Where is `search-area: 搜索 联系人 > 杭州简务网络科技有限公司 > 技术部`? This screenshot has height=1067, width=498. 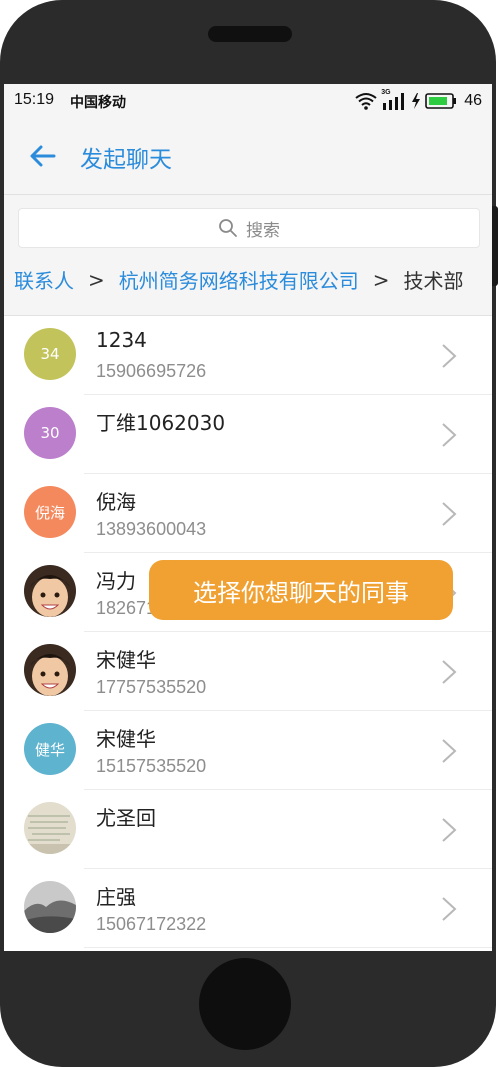
search-area: 搜索 联系人 > 杭州简务网络科技有限公司 > 技术部 is located at coordinates (248, 255).